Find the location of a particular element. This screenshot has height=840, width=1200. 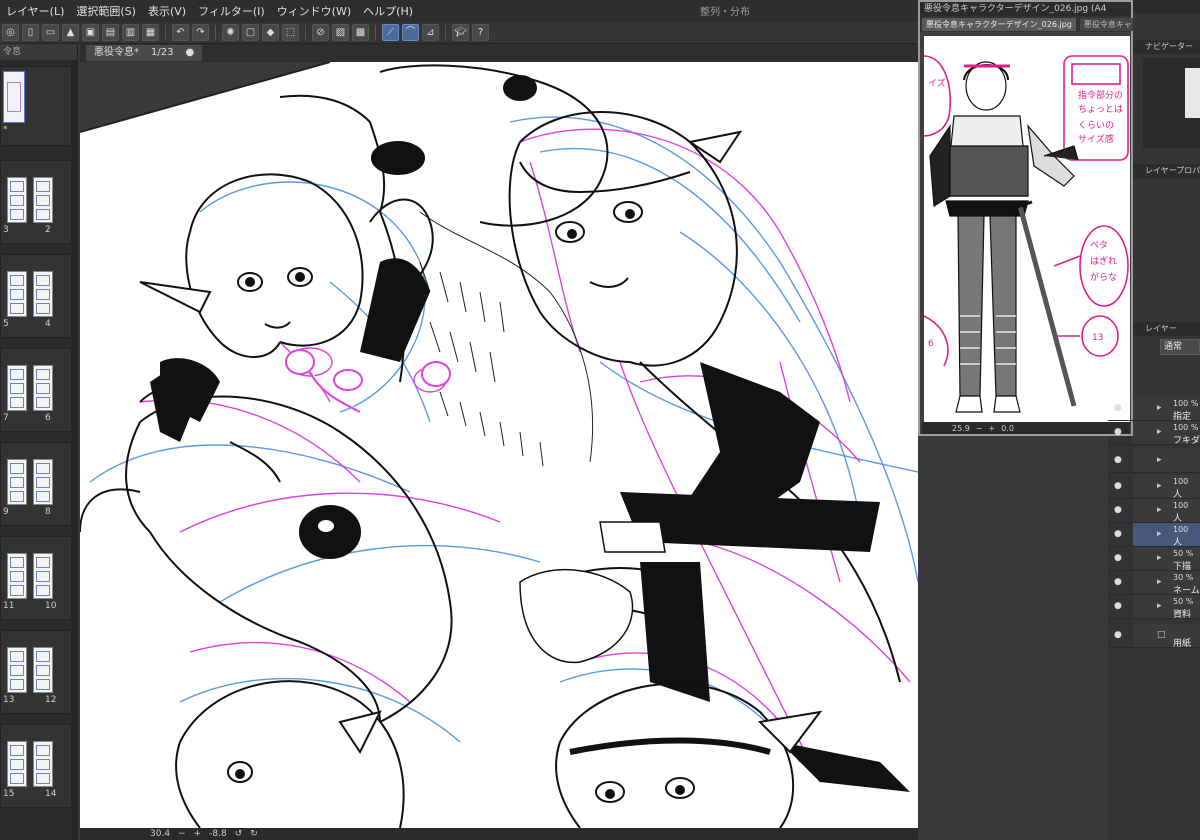

rotate-left-icon: ↺ is located at coordinates (239, 834).